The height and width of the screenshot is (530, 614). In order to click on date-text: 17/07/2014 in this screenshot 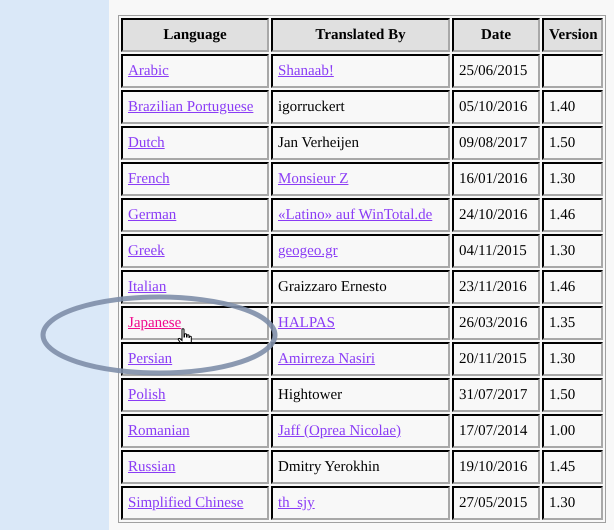, I will do `click(493, 430)`.